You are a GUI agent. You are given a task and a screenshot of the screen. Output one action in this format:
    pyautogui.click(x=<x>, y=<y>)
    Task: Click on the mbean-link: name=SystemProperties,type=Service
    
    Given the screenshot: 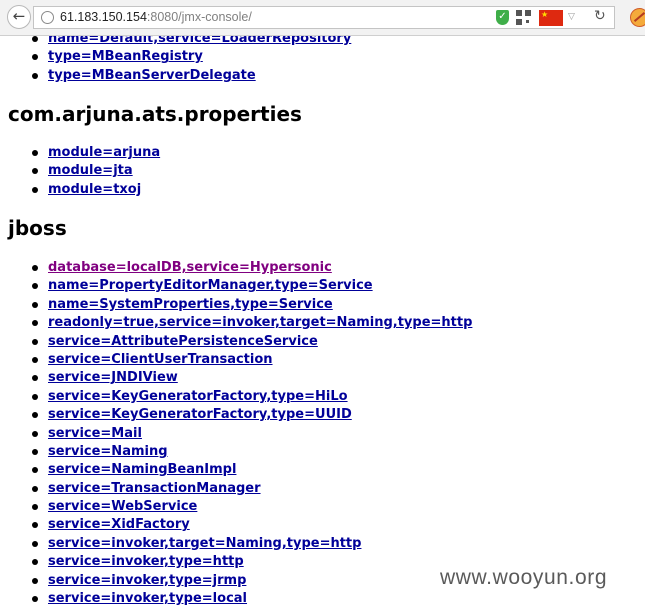 What is the action you would take?
    pyautogui.click(x=190, y=304)
    